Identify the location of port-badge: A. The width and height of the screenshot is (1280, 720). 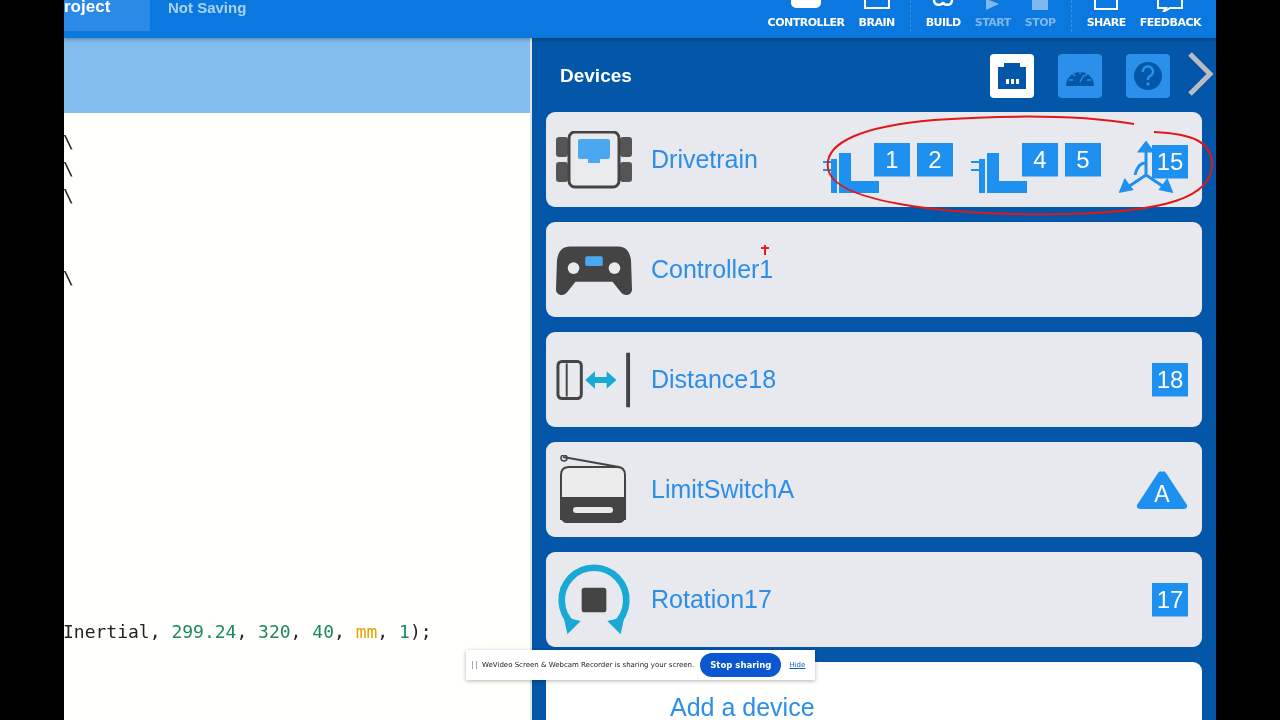
(1162, 489).